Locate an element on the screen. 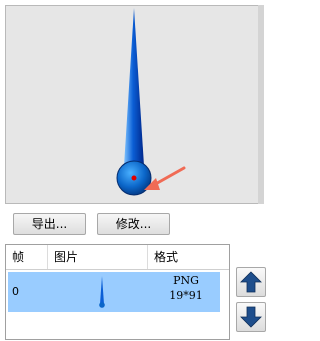 The height and width of the screenshot is (341, 320). move-down-icon is located at coordinates (251, 317).